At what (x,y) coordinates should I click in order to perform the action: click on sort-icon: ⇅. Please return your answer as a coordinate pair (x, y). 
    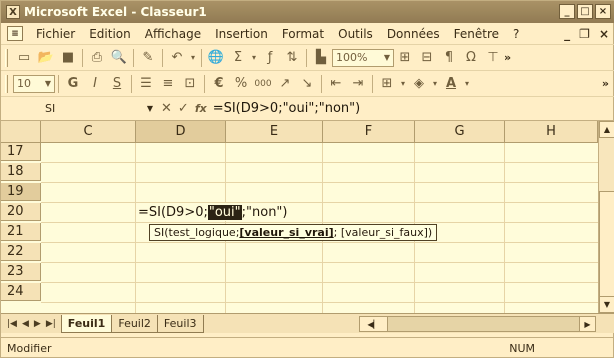
    Looking at the image, I should click on (292, 58).